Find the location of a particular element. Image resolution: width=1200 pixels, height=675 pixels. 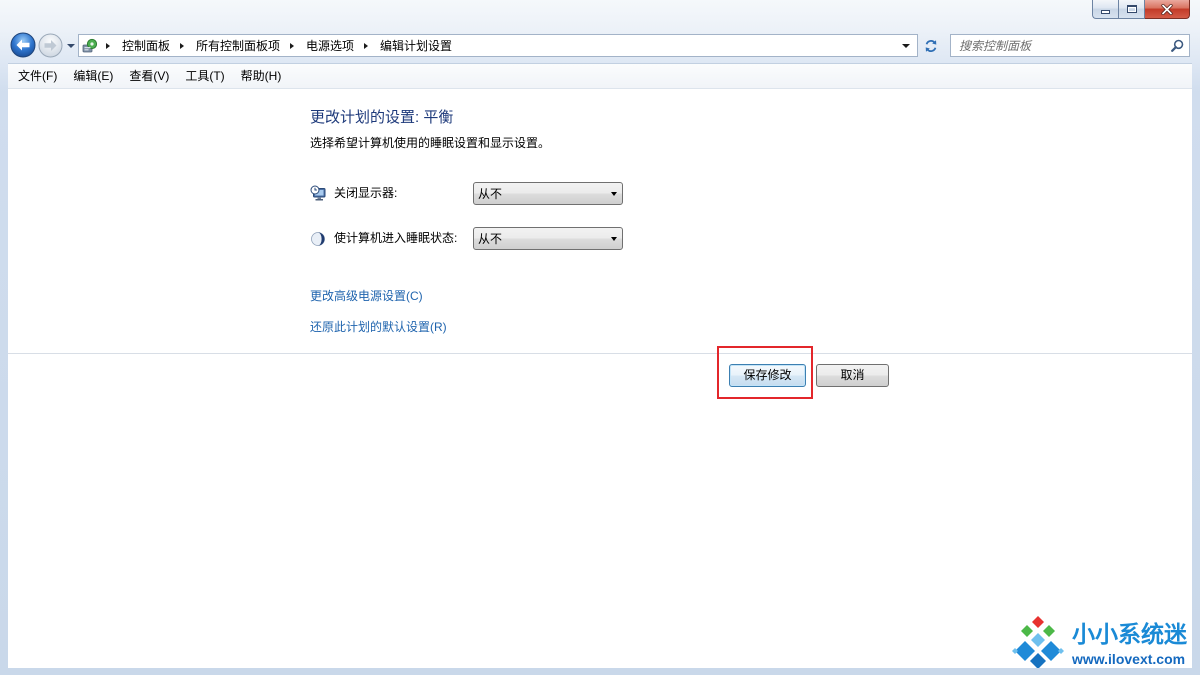

sleep-value: 从不 is located at coordinates (490, 239).